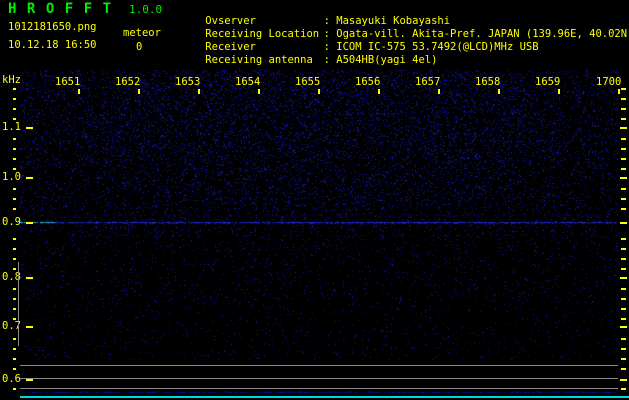 The width and height of the screenshot is (629, 400). I want to click on x-tick-label: 1655, so click(308, 82).